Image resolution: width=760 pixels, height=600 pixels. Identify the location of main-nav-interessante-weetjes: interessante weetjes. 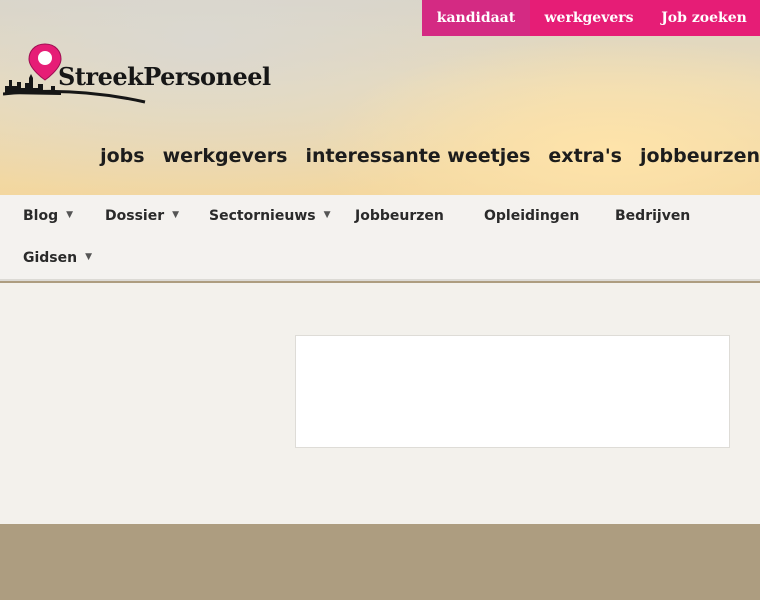
(417, 156).